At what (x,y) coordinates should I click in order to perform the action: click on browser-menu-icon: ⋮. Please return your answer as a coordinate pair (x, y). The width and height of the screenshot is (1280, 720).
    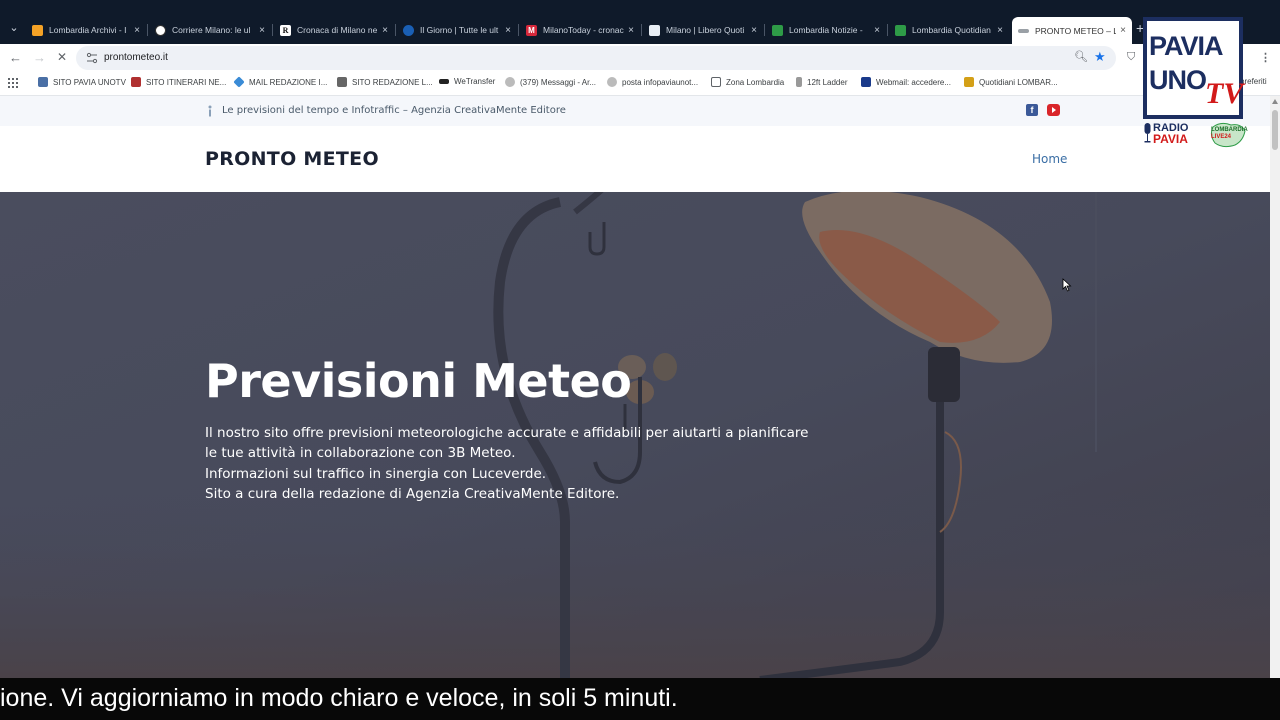
    Looking at the image, I should click on (1265, 57).